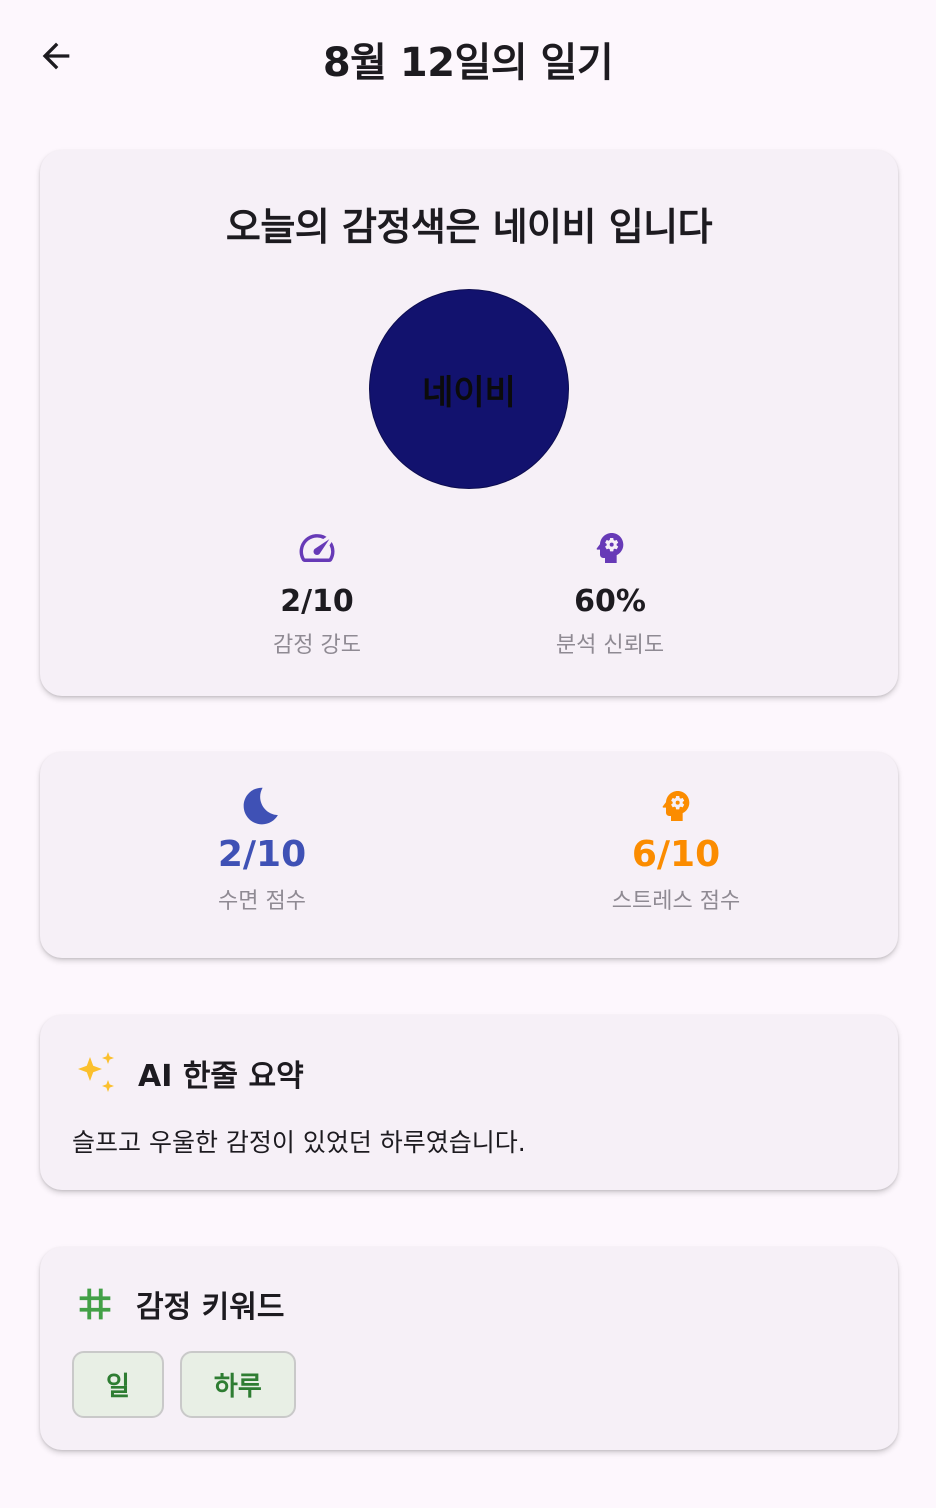 Image resolution: width=936 pixels, height=1508 pixels. I want to click on keywords-header: 감정 키워드, so click(178, 1304).